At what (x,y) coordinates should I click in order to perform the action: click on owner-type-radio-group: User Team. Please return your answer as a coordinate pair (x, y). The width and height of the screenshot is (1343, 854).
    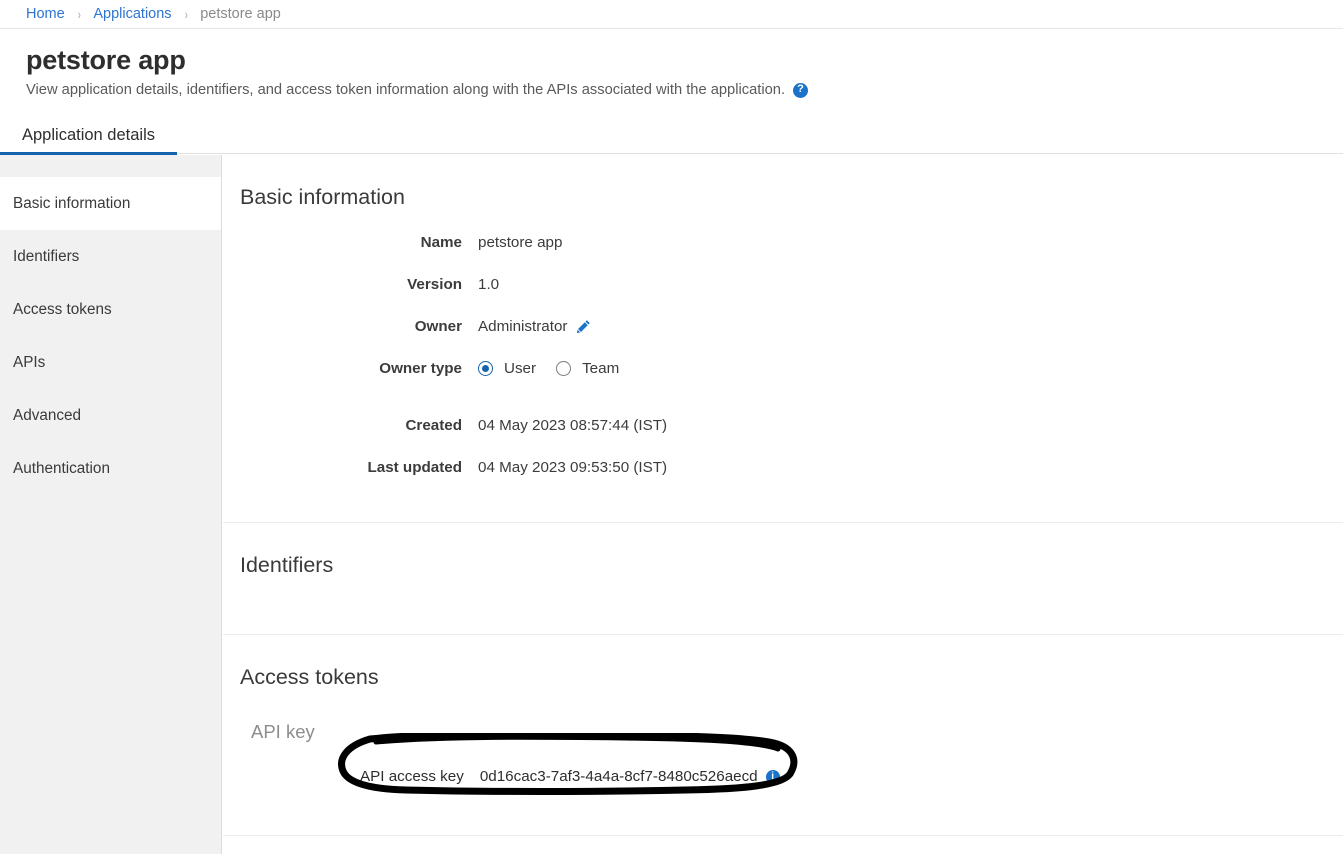
    Looking at the image, I should click on (558, 368).